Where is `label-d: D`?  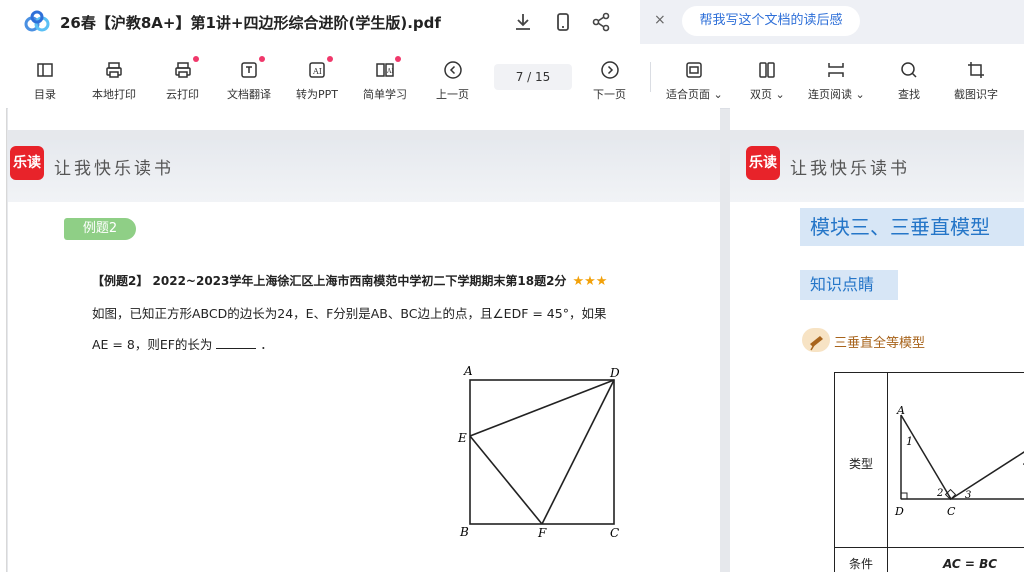 label-d: D is located at coordinates (614, 373).